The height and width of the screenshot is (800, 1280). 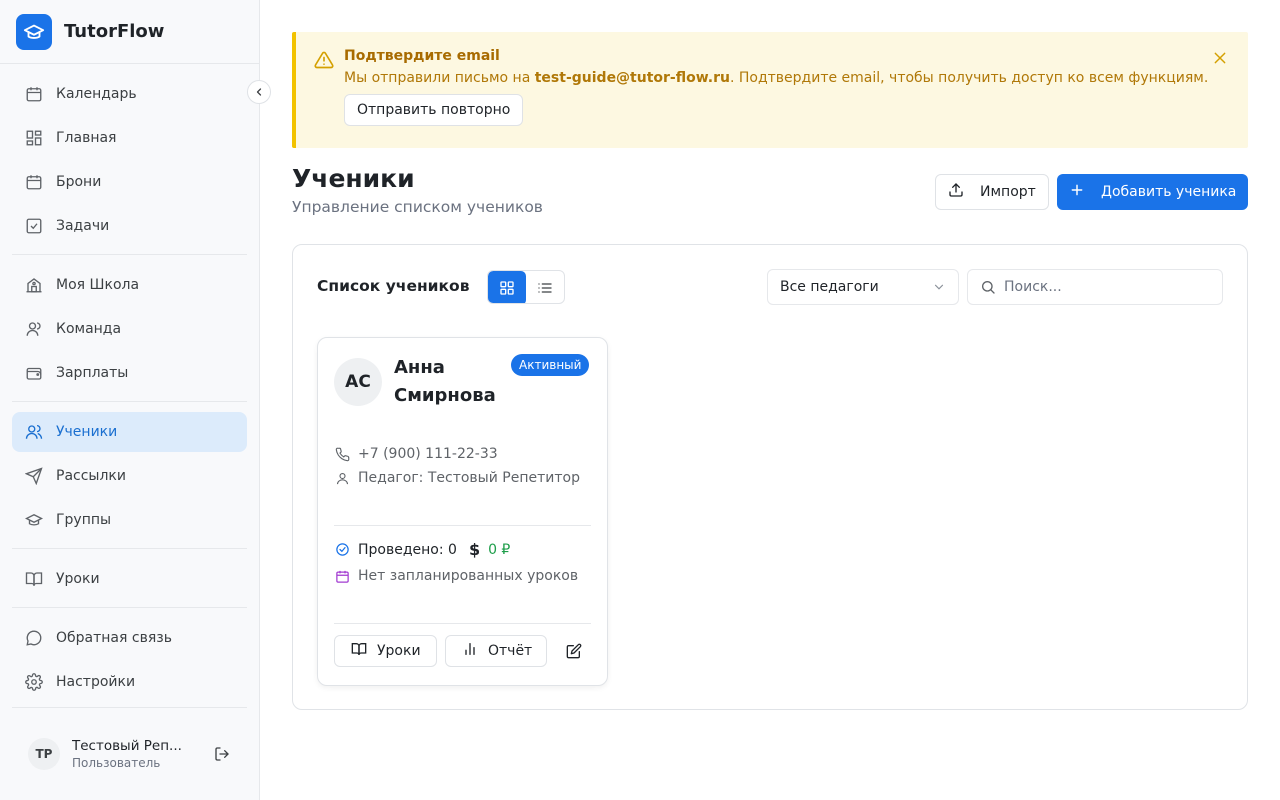 I want to click on logout-icon, so click(x=222, y=754).